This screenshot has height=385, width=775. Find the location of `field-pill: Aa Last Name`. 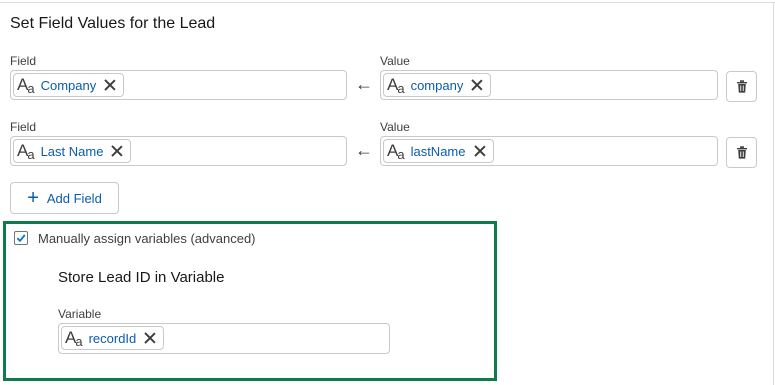

field-pill: Aa Last Name is located at coordinates (72, 151).